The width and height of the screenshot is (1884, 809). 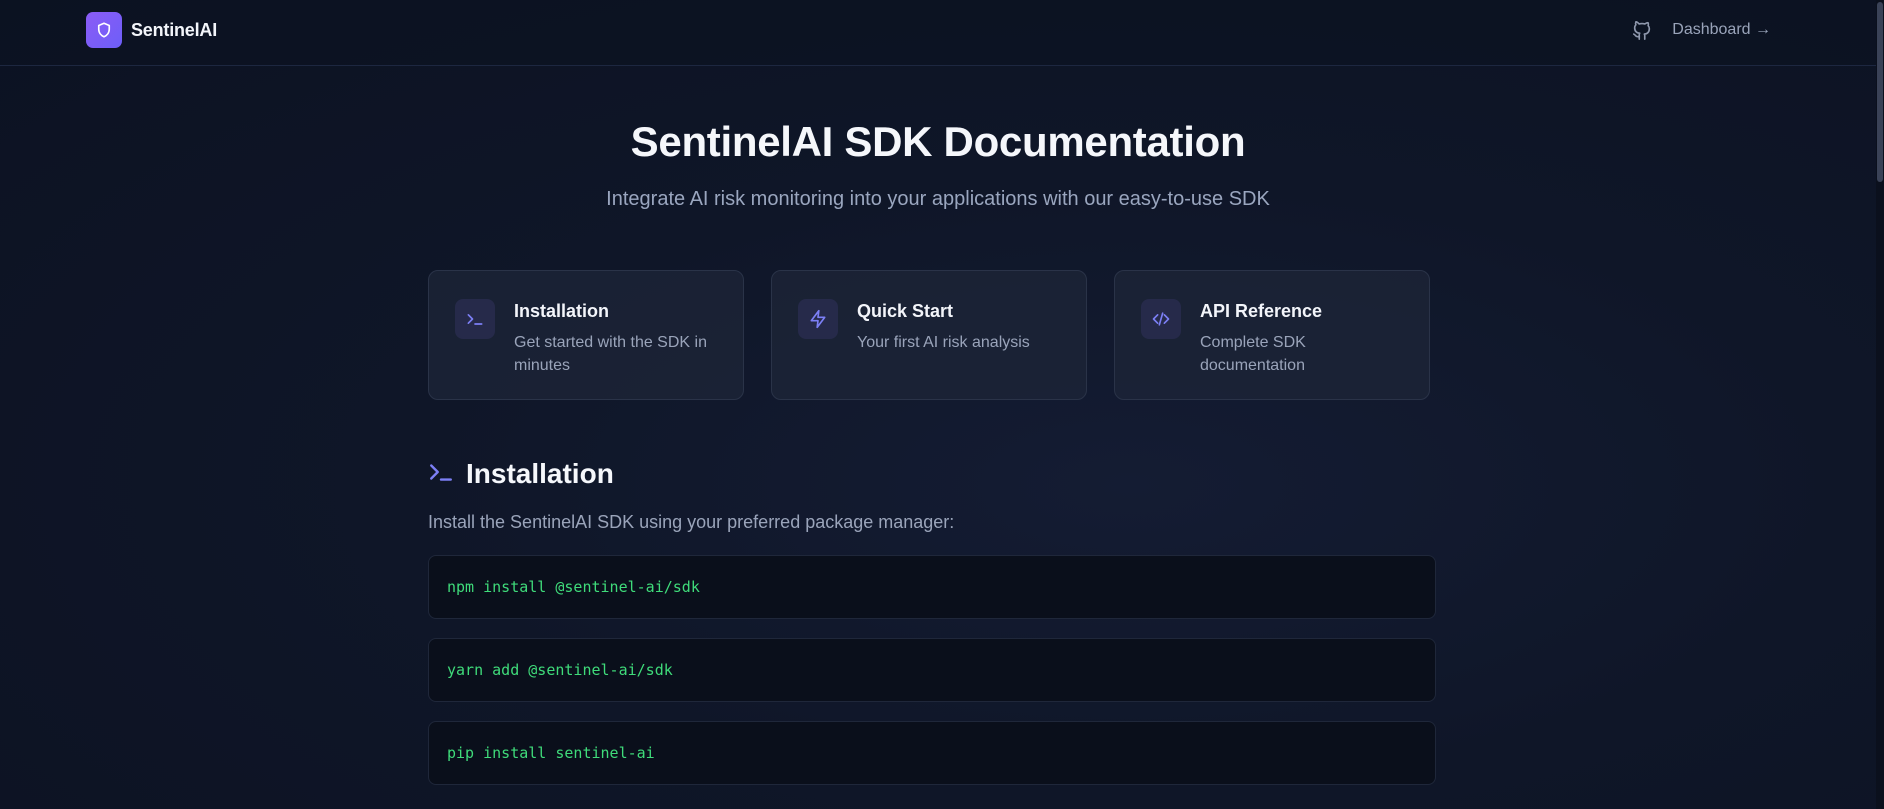 What do you see at coordinates (932, 587) in the screenshot?
I see `code-block-npm: npm install @sentinel-ai/sdk` at bounding box center [932, 587].